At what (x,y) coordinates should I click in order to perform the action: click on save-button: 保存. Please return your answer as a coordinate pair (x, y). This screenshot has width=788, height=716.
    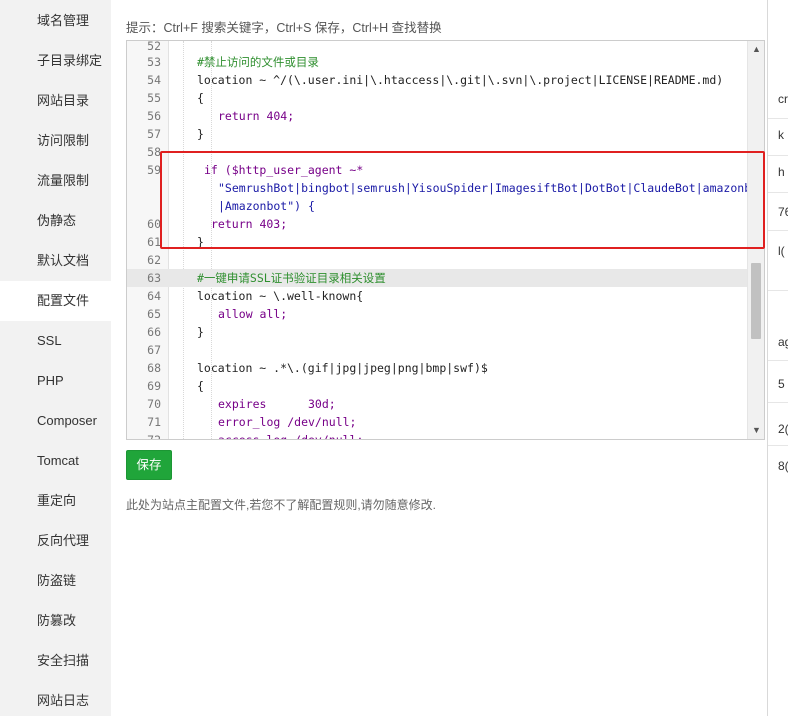
    Looking at the image, I should click on (149, 465).